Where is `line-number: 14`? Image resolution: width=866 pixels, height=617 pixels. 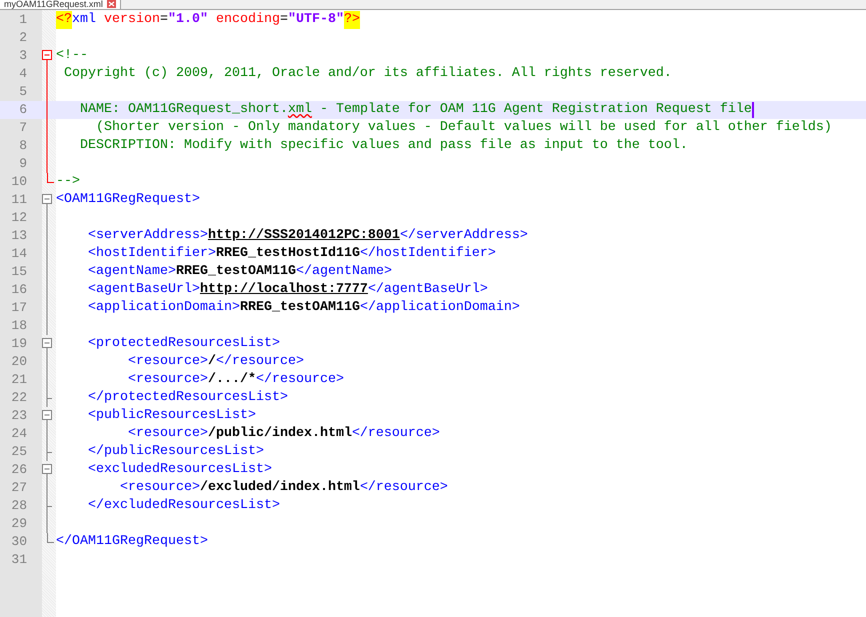
line-number: 14 is located at coordinates (18, 254).